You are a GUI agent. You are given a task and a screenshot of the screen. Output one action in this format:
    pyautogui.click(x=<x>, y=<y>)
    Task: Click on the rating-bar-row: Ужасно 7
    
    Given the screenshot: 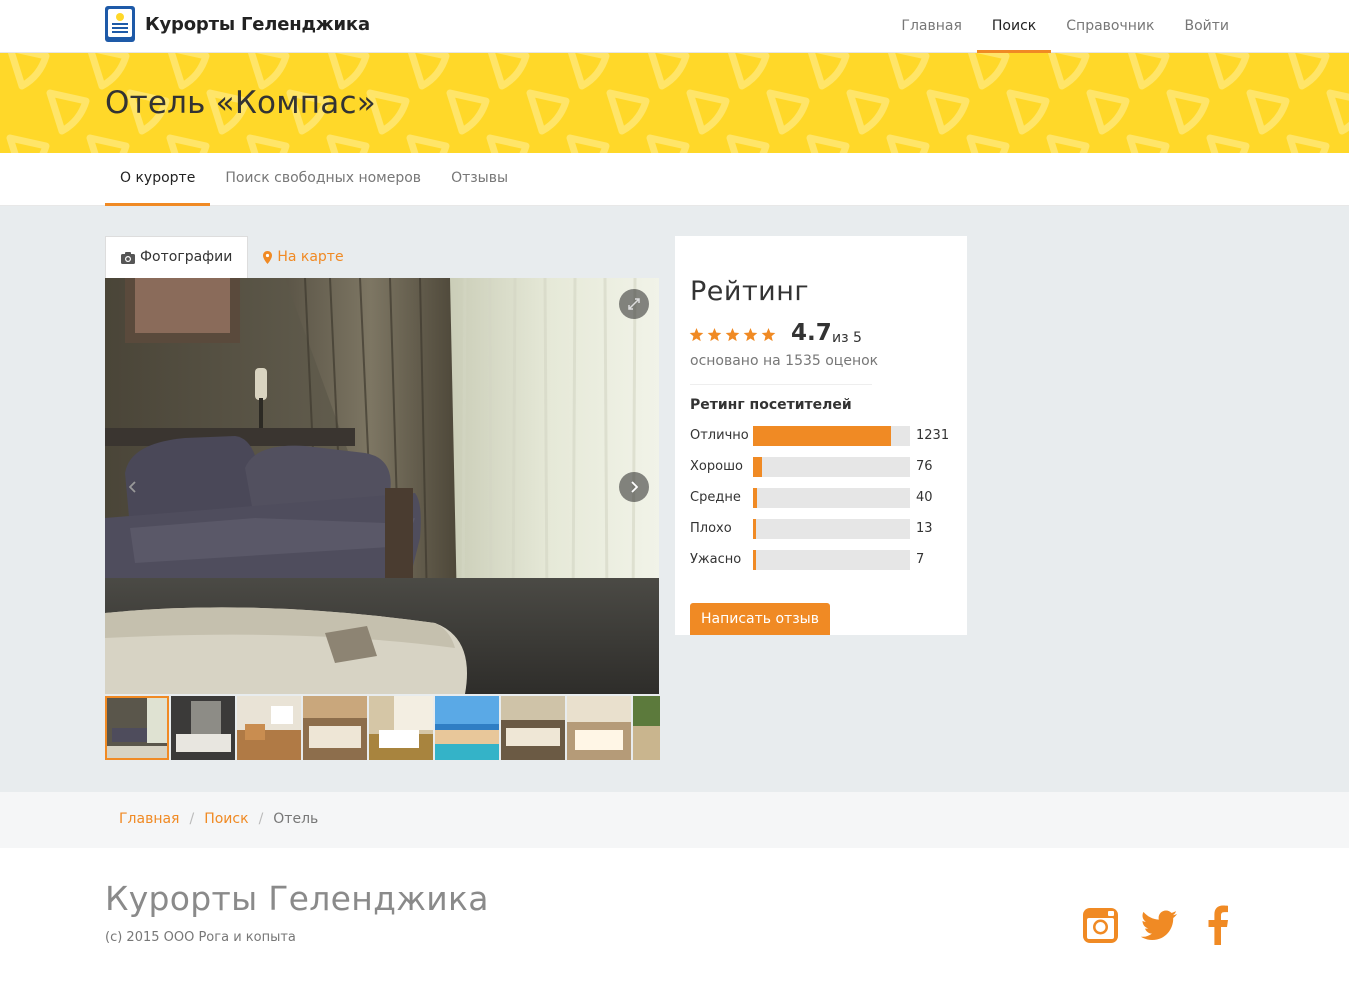 What is the action you would take?
    pyautogui.click(x=825, y=560)
    